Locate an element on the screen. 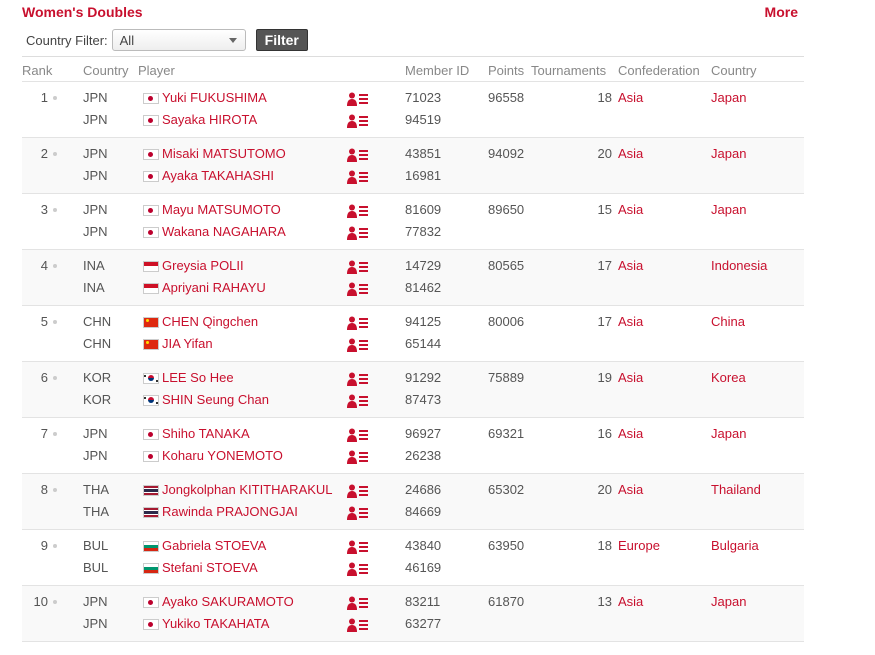 The image size is (875, 655). player-name-link: Misaki MATSUTOMO is located at coordinates (224, 153).